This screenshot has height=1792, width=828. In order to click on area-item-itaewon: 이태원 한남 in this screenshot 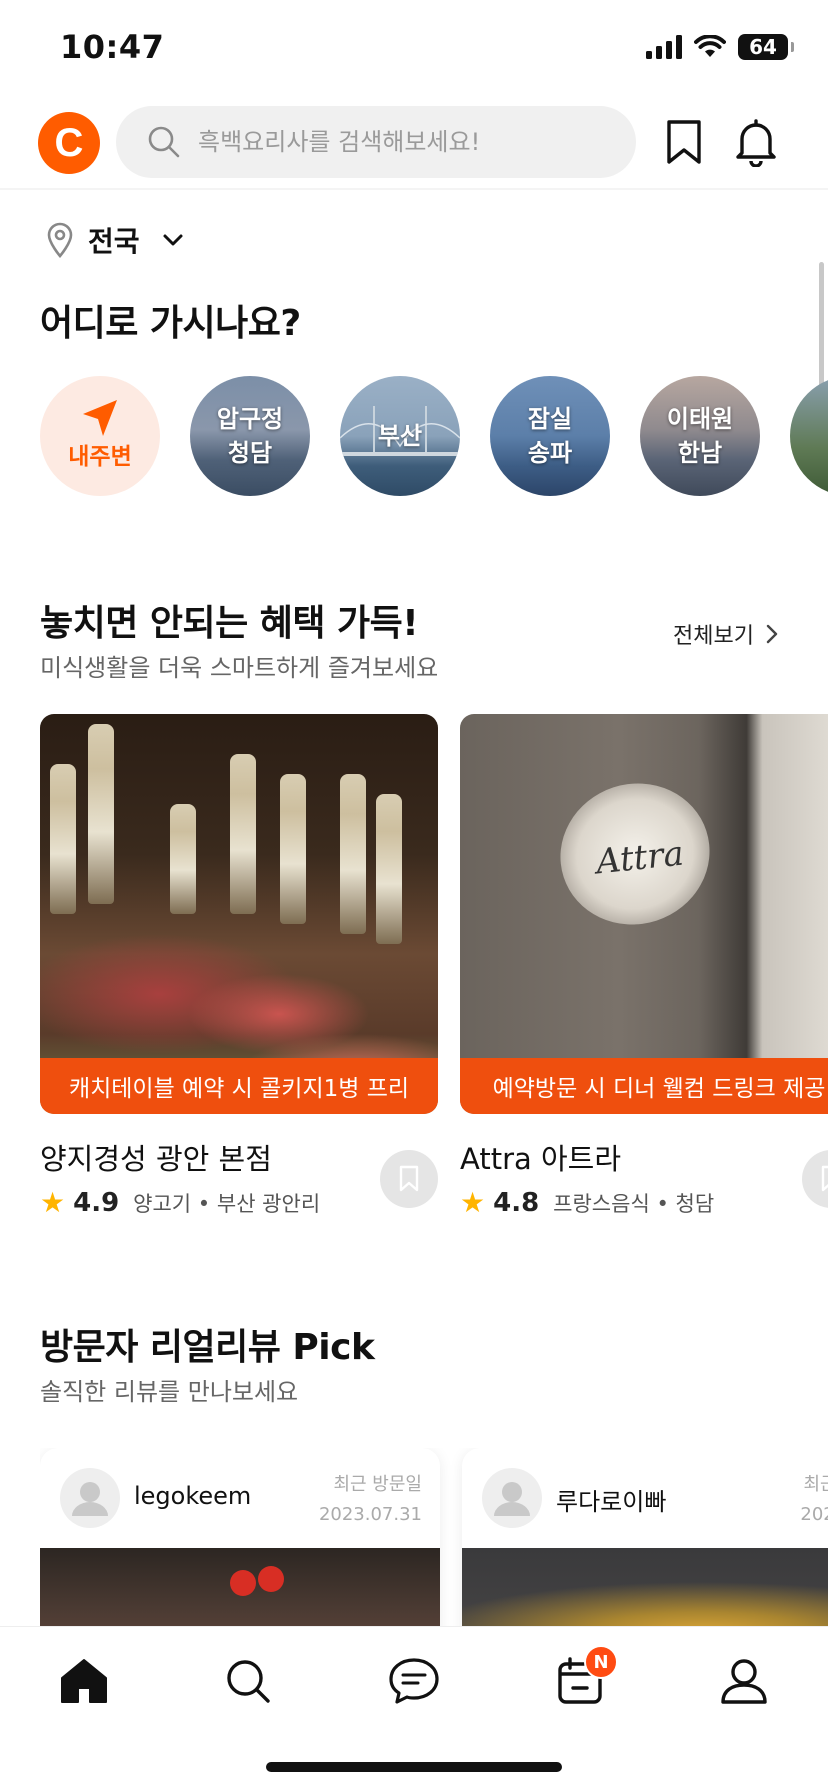, I will do `click(700, 436)`.